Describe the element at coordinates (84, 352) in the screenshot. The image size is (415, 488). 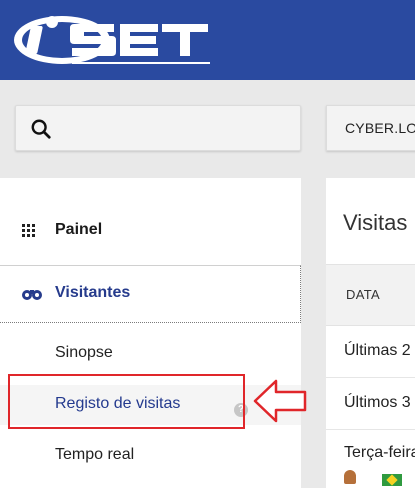
I see `sidebar-subitem-label: Sinopse` at that location.